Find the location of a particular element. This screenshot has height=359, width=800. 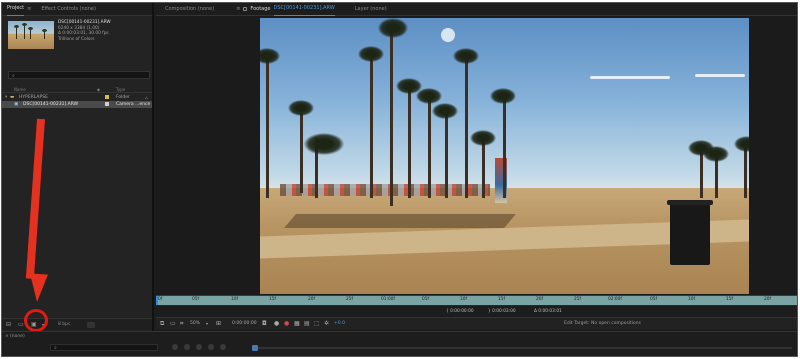

list-item: ▾ ▬ HYPERLAPSE Folder ⛬ is located at coordinates (77, 97).